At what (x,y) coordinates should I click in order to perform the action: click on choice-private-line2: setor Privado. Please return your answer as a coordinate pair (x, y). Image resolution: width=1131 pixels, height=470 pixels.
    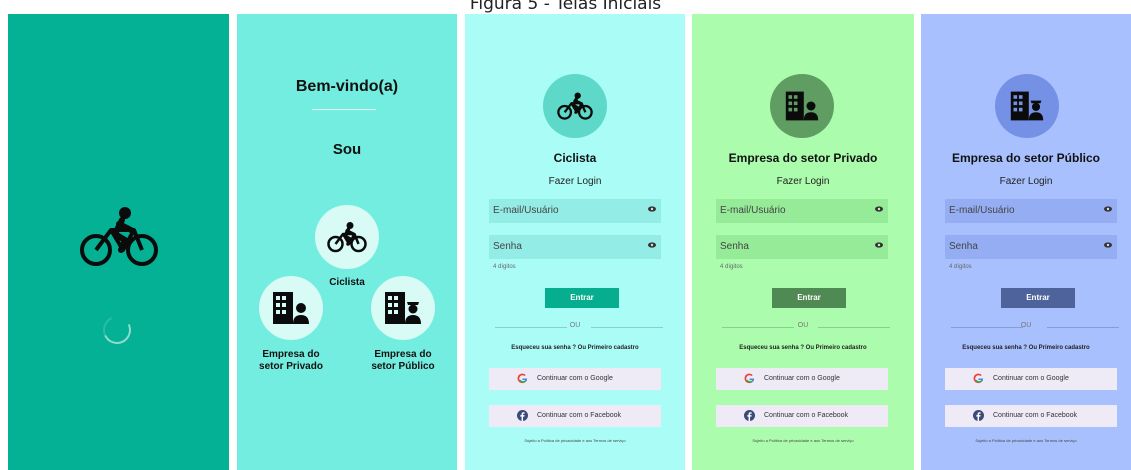
    Looking at the image, I should click on (291, 366).